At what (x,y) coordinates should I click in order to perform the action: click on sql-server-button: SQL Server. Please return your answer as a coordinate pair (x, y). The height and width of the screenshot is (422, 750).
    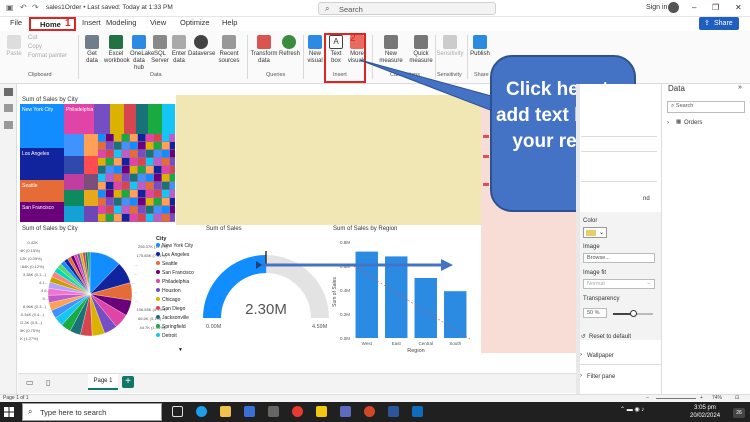
    Looking at the image, I should click on (160, 50).